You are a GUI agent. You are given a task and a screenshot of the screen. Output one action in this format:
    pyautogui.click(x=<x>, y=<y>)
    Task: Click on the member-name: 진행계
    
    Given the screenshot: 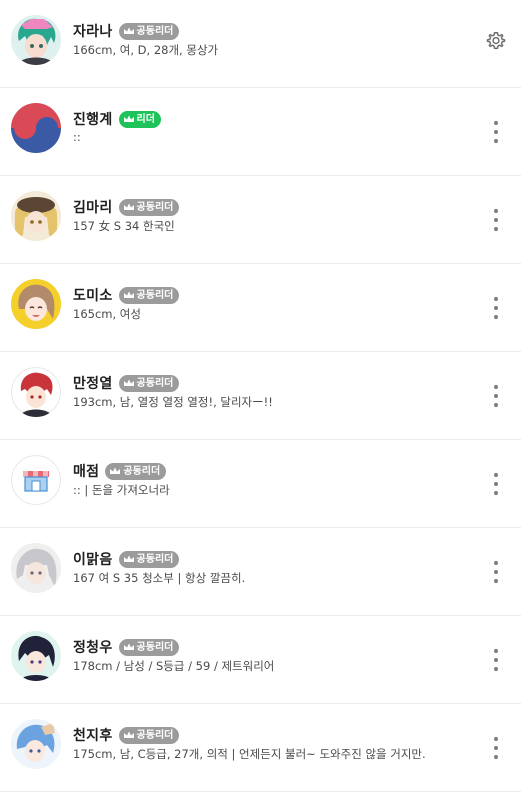 What is the action you would take?
    pyautogui.click(x=93, y=120)
    